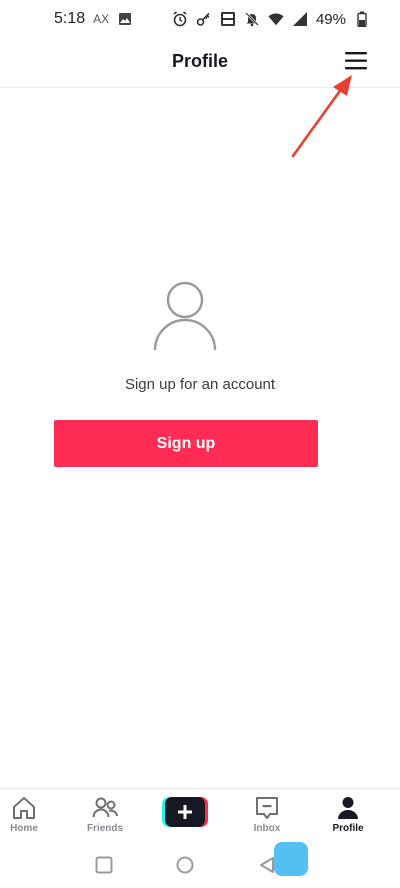 The image size is (400, 888). I want to click on system-nav-bar, so click(200, 868).